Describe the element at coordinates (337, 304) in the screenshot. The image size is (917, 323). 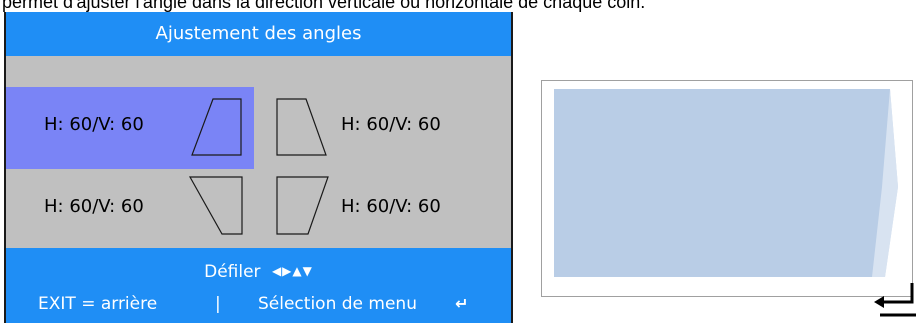
I see `menu-select-hint: Sélection de menu` at that location.